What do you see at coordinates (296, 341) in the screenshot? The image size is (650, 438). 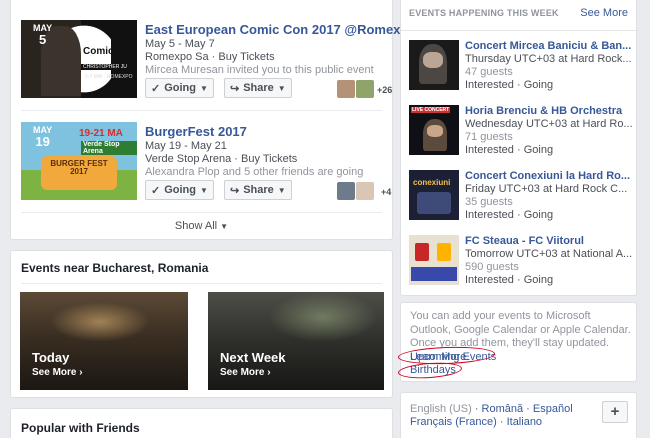 I see `next-week-tile: Next Week See More ›` at bounding box center [296, 341].